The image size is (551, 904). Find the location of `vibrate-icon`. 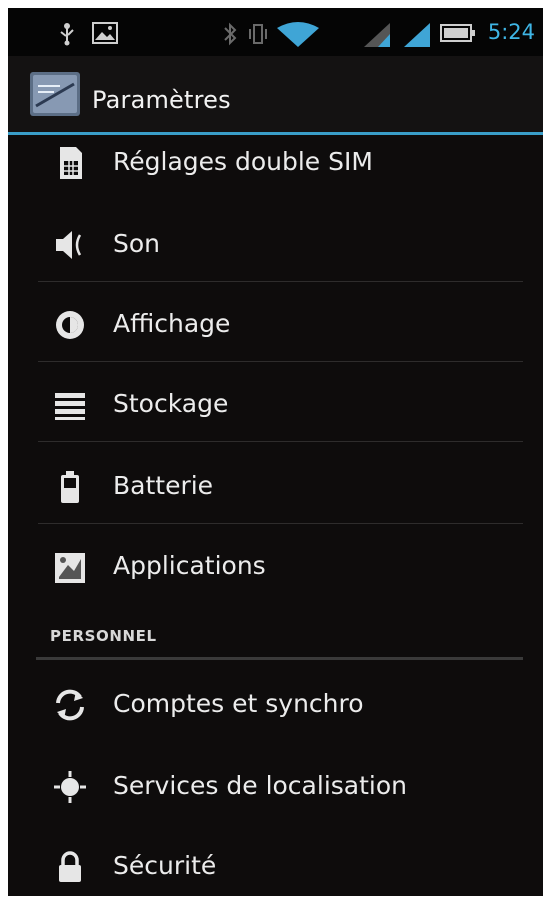

vibrate-icon is located at coordinates (258, 34).